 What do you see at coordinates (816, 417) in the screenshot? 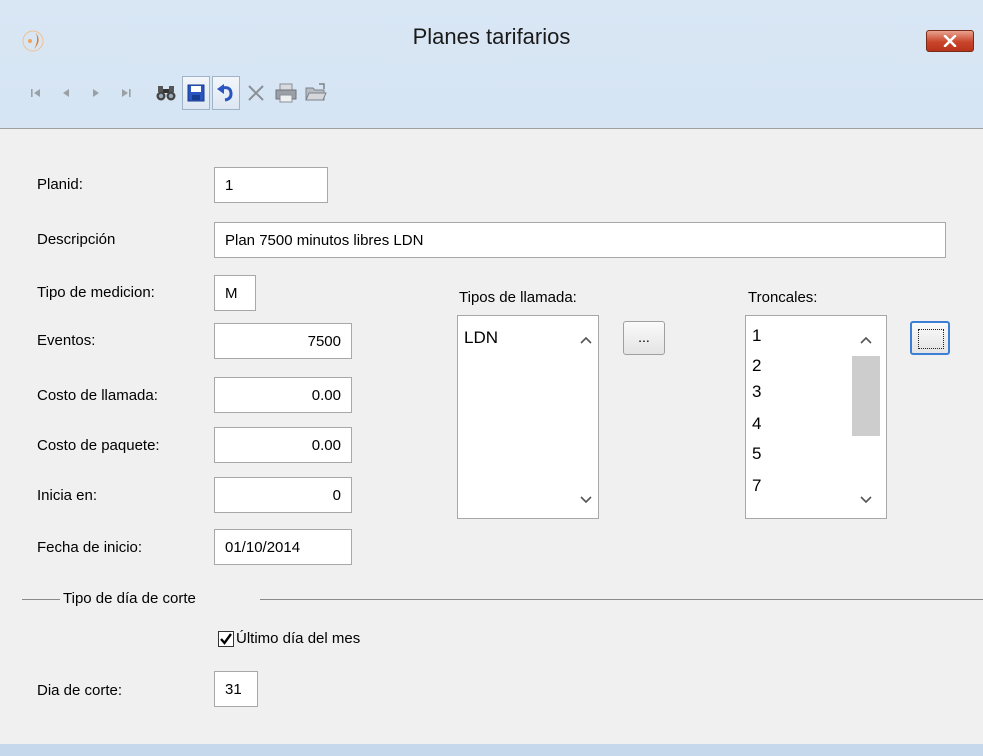
I see `troncales-list: 1 2 3 4 5 7` at bounding box center [816, 417].